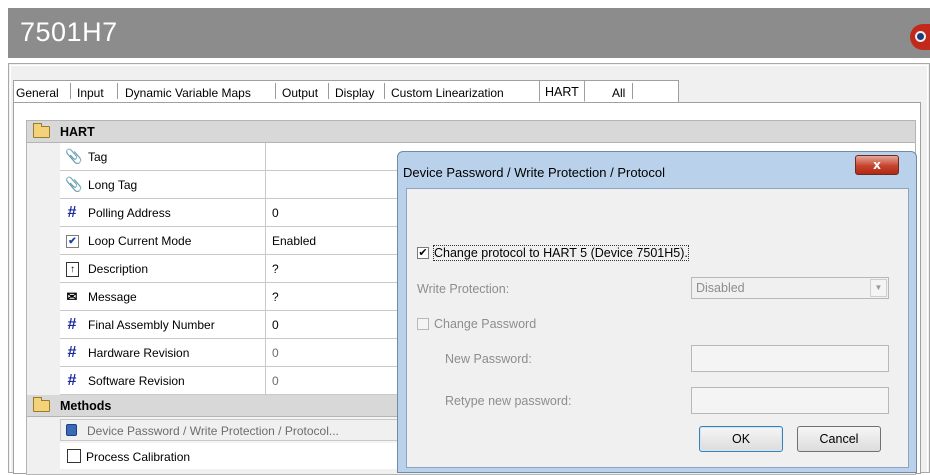  I want to click on tab-custom-linearization: Custom Linearization, so click(447, 93).